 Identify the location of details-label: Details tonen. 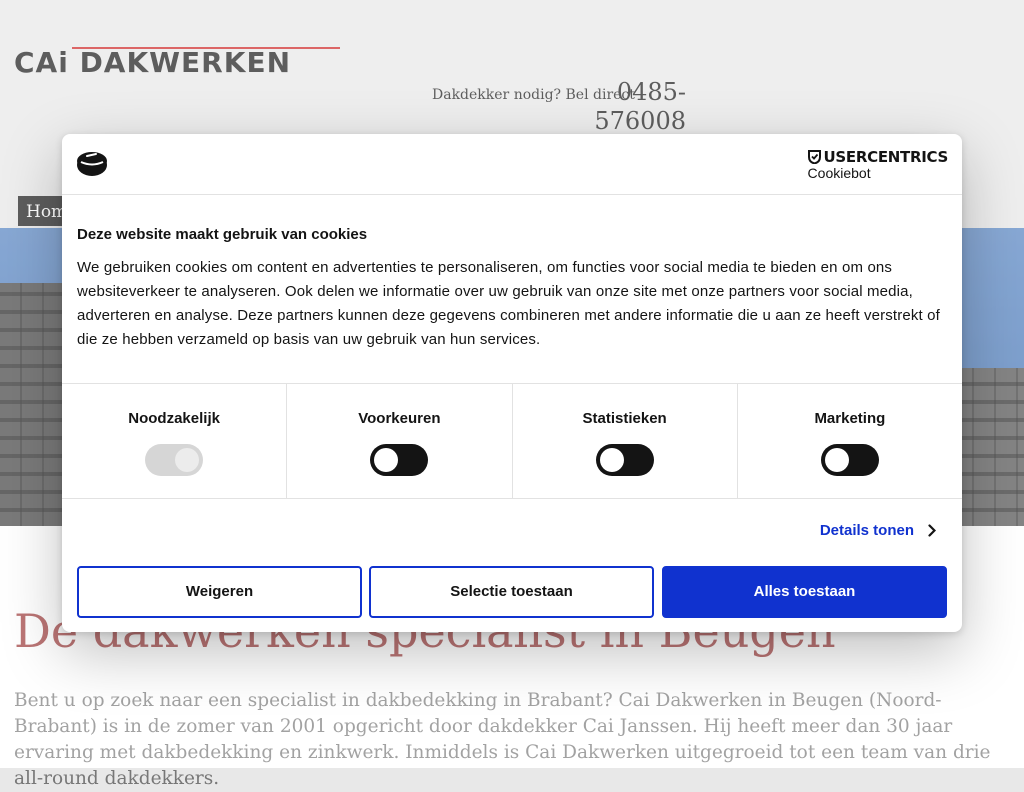
(866, 530).